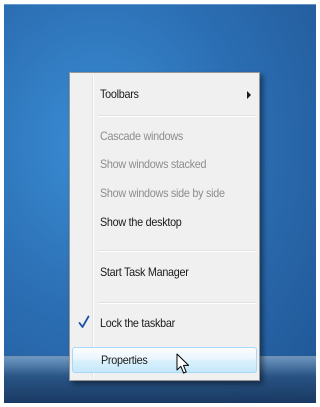  What do you see at coordinates (144, 272) in the screenshot?
I see `menu-item-label: Start Task Manager` at bounding box center [144, 272].